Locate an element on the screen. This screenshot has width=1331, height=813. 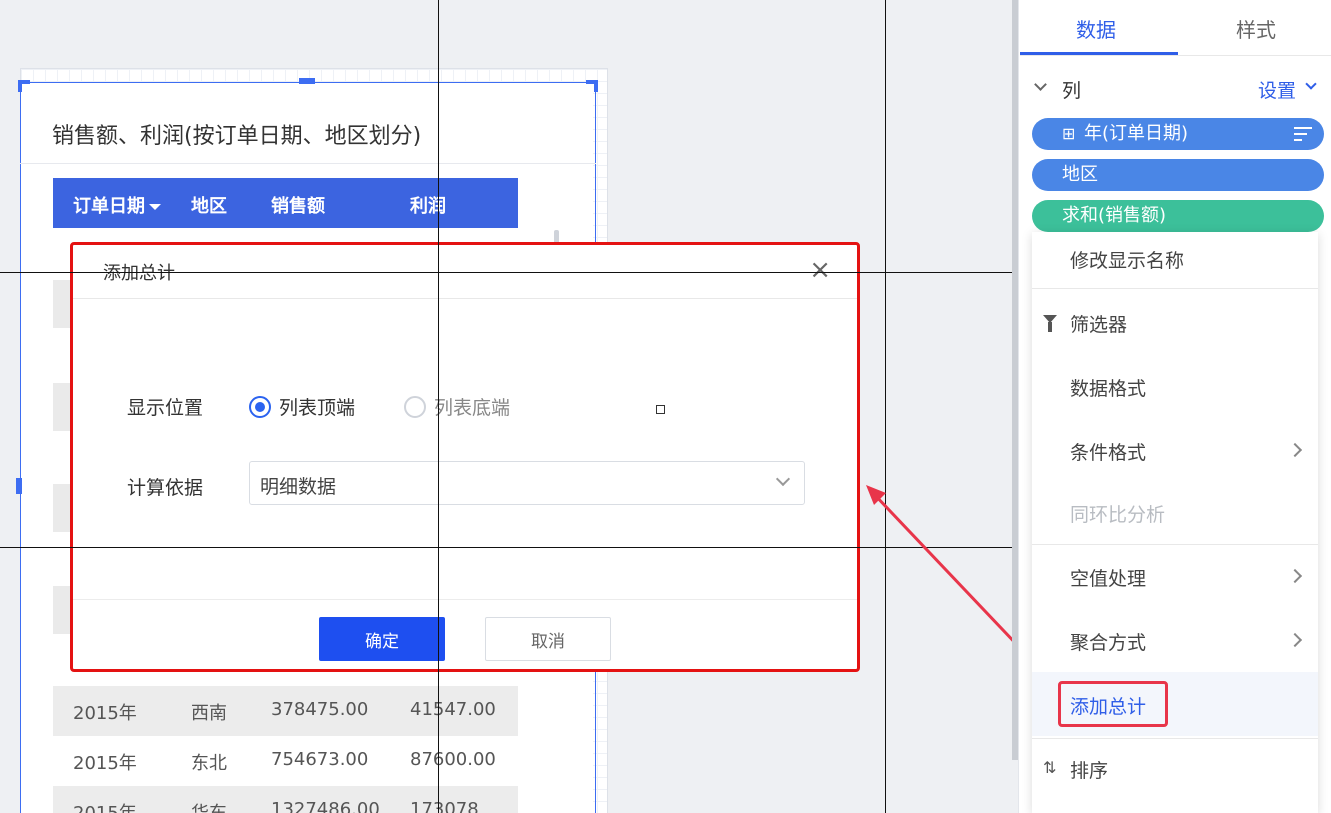
field-label: 年(订单日期) is located at coordinates (1136, 133).